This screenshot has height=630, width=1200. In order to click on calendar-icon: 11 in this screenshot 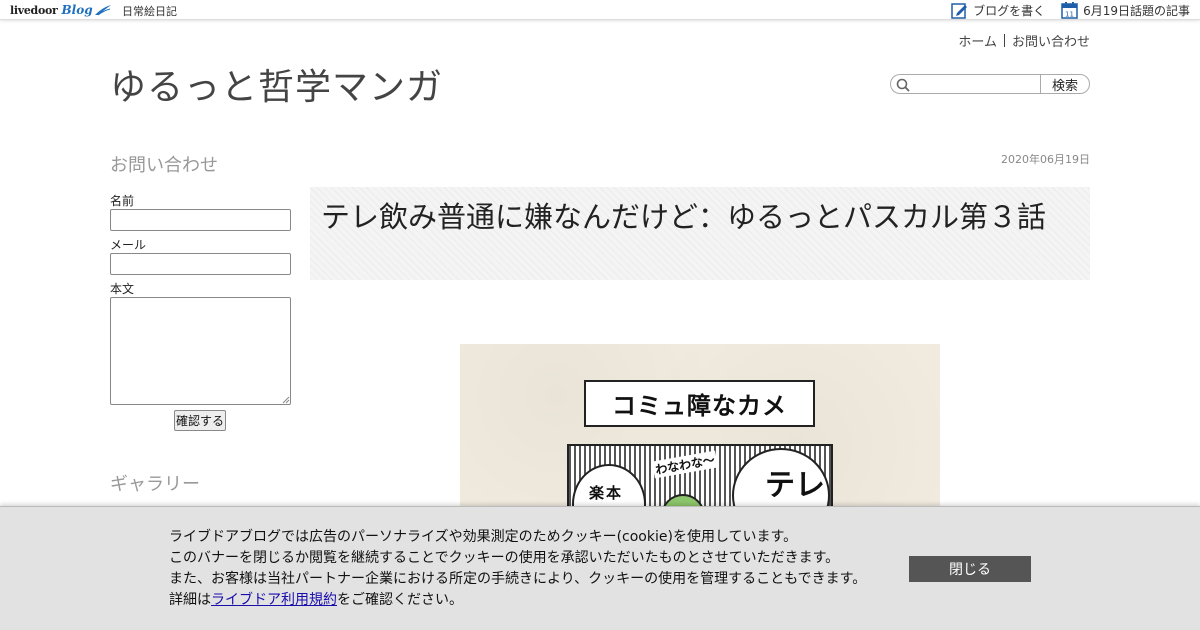, I will do `click(1069, 10)`.